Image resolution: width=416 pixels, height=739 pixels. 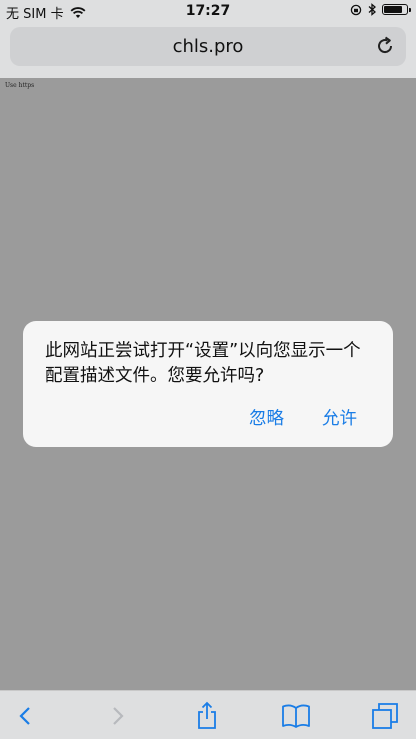 I want to click on bookmarks-icon, so click(x=296, y=716).